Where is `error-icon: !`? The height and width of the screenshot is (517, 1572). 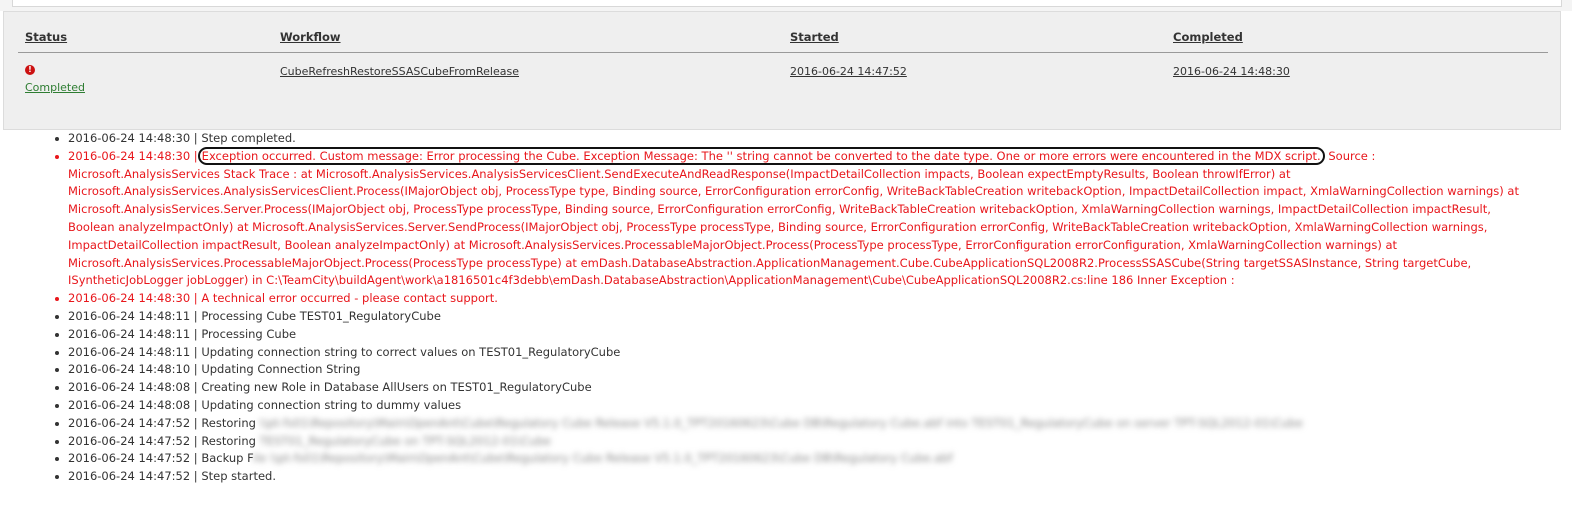
error-icon: ! is located at coordinates (30, 70).